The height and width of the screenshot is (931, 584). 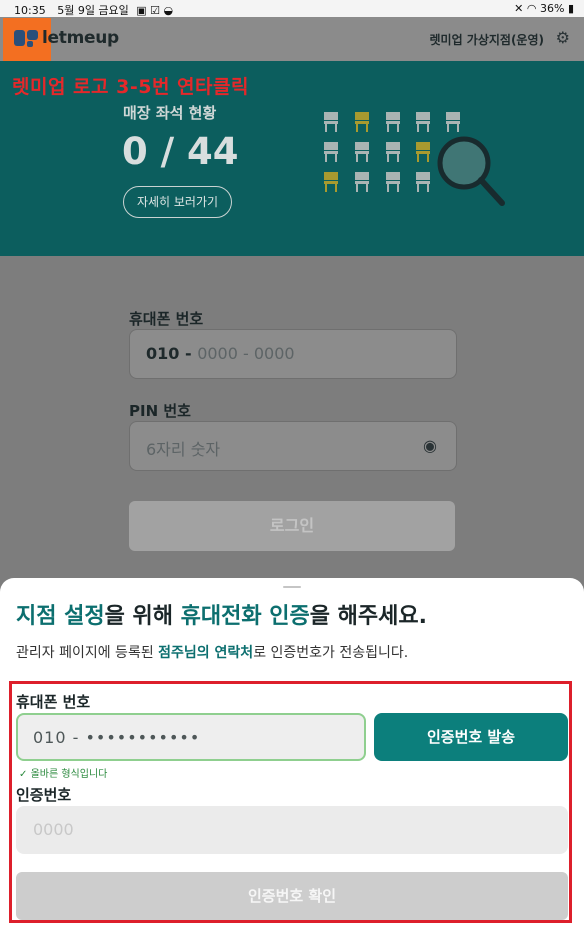 I want to click on sheet-phone-label: 휴대폰 번호, so click(x=53, y=702).